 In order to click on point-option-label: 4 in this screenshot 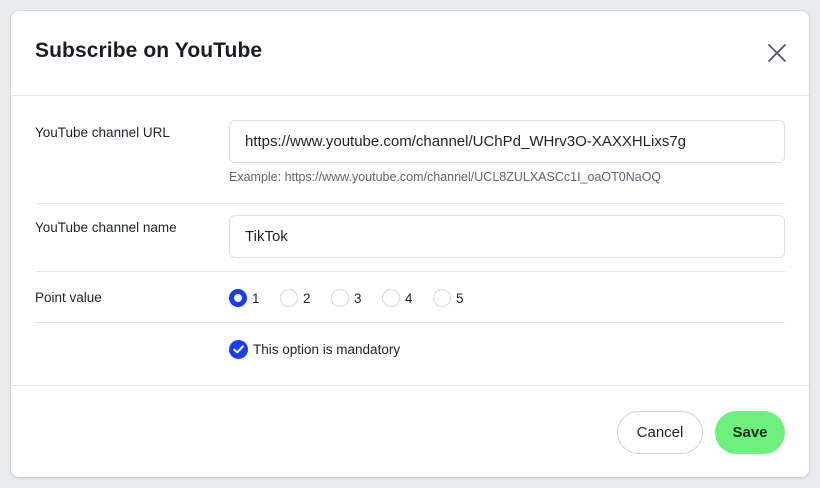, I will do `click(409, 298)`.